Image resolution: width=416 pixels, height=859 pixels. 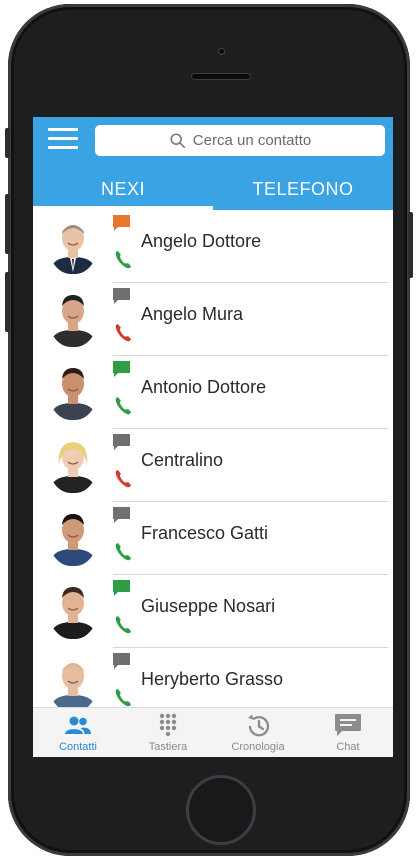 I want to click on contact-name: Francesco Gatti, so click(x=205, y=533).